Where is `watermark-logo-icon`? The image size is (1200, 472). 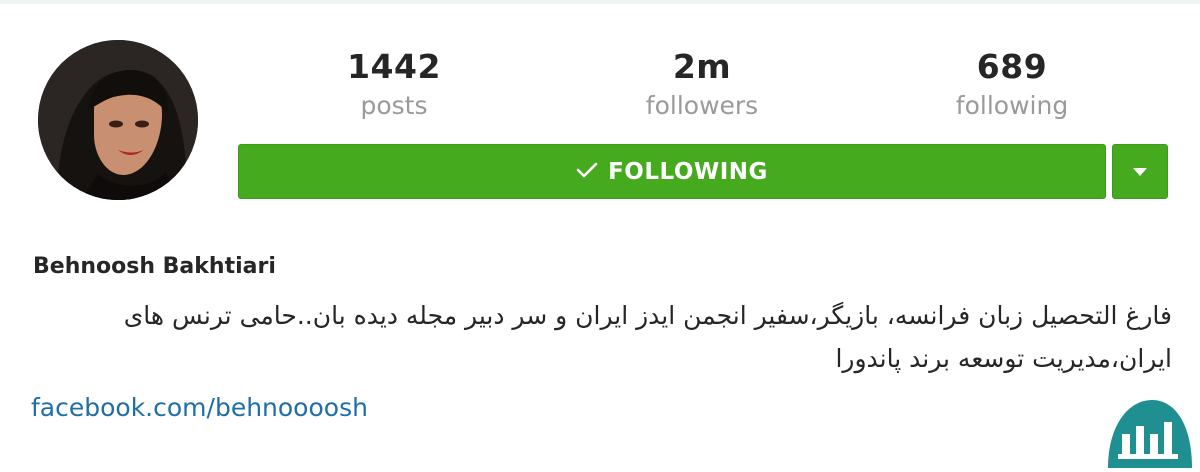
watermark-logo-icon is located at coordinates (1149, 428).